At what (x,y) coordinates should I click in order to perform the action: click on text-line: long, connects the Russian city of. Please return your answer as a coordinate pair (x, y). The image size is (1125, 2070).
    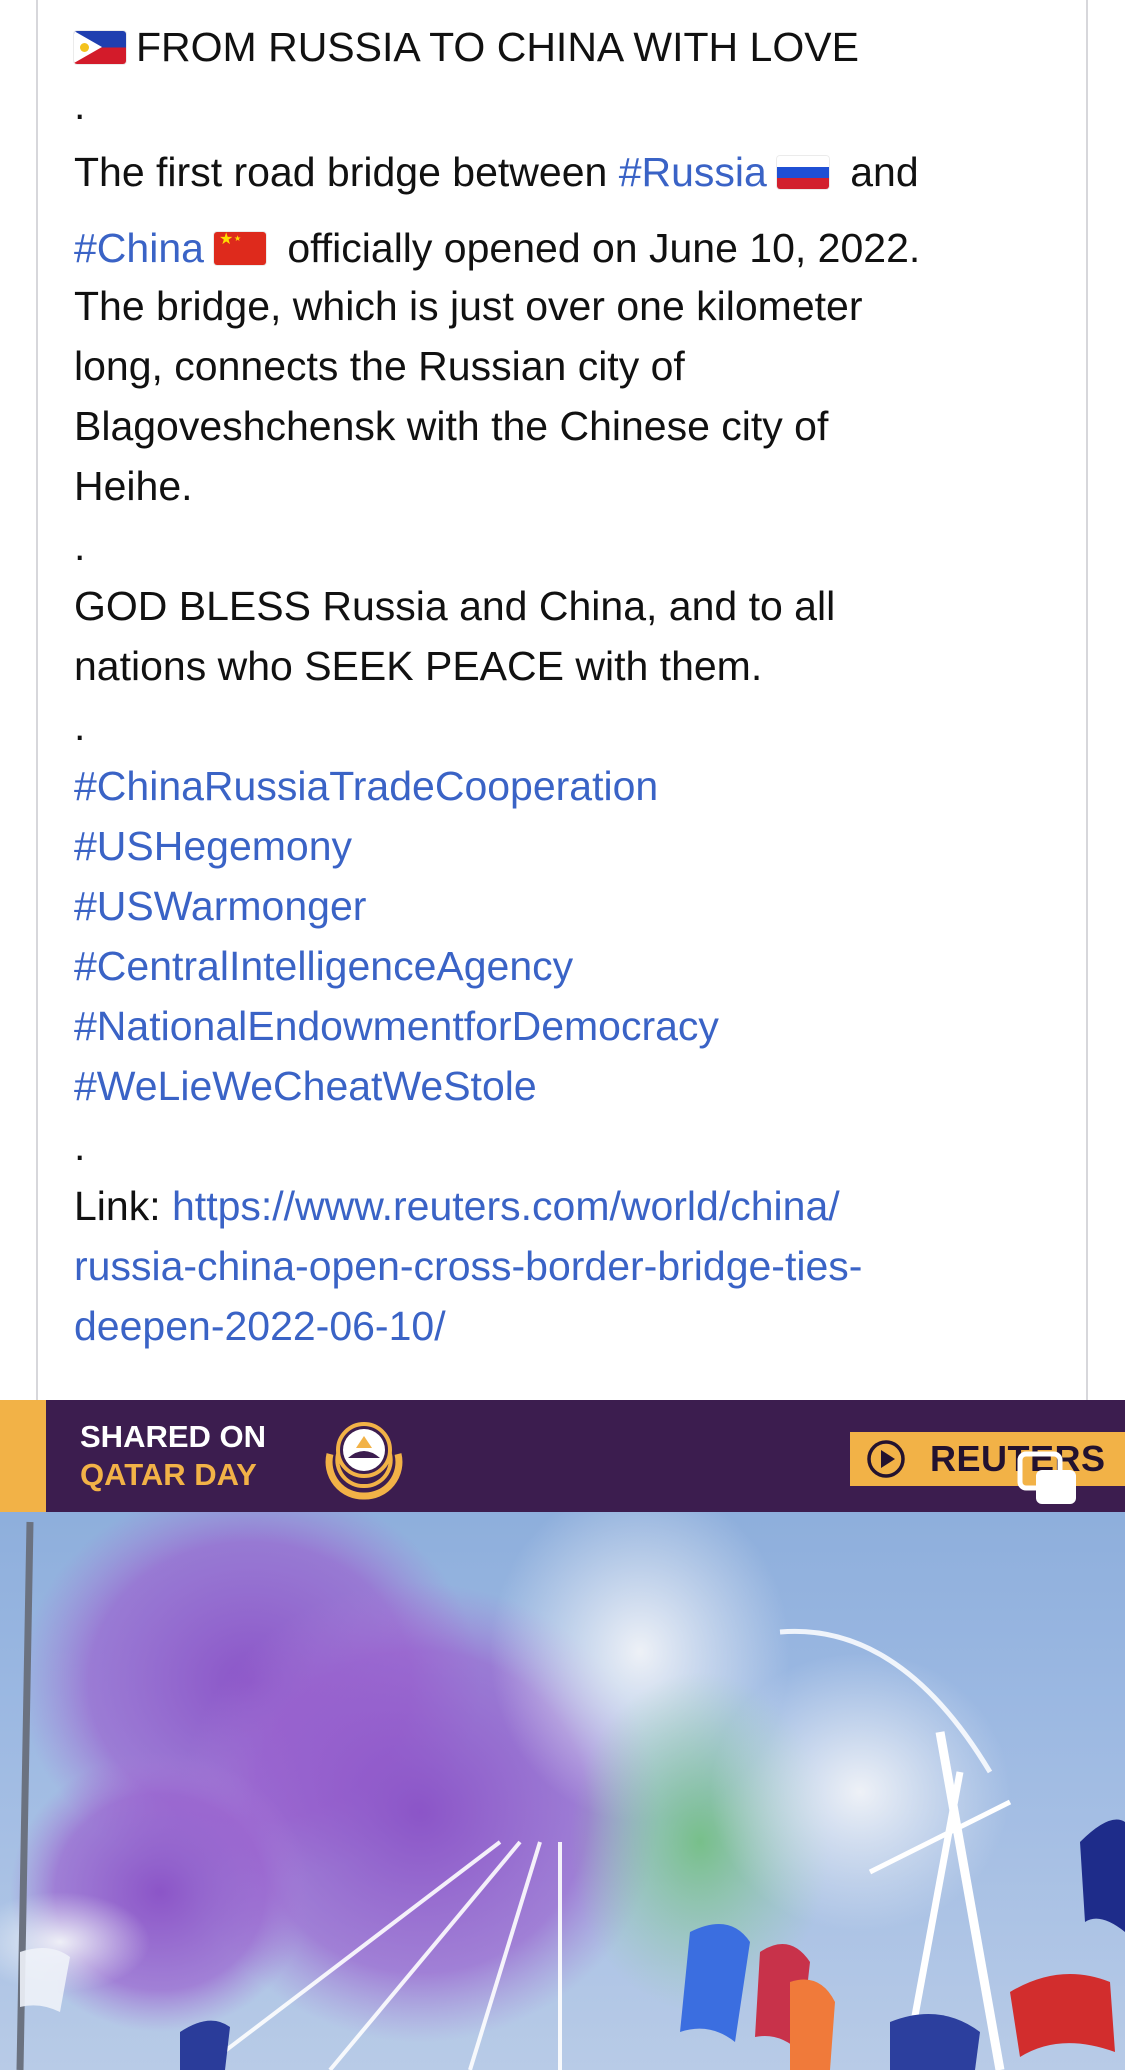
    Looking at the image, I should click on (379, 366).